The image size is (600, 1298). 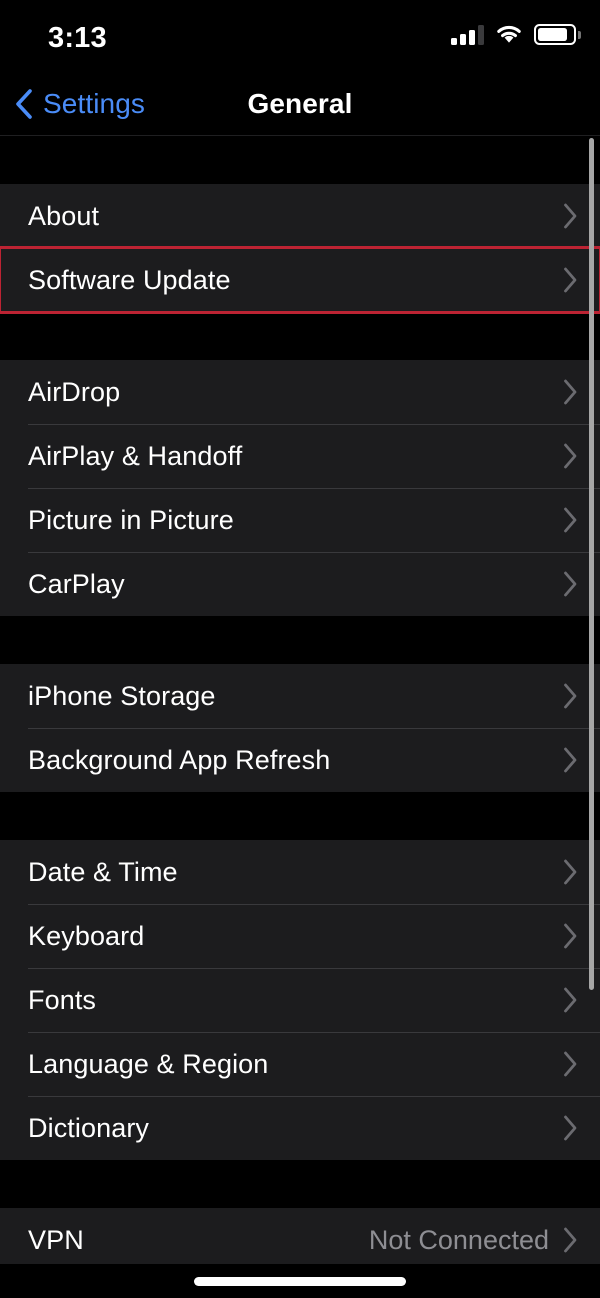 I want to click on list-item-value: Not Connected, so click(x=458, y=1239).